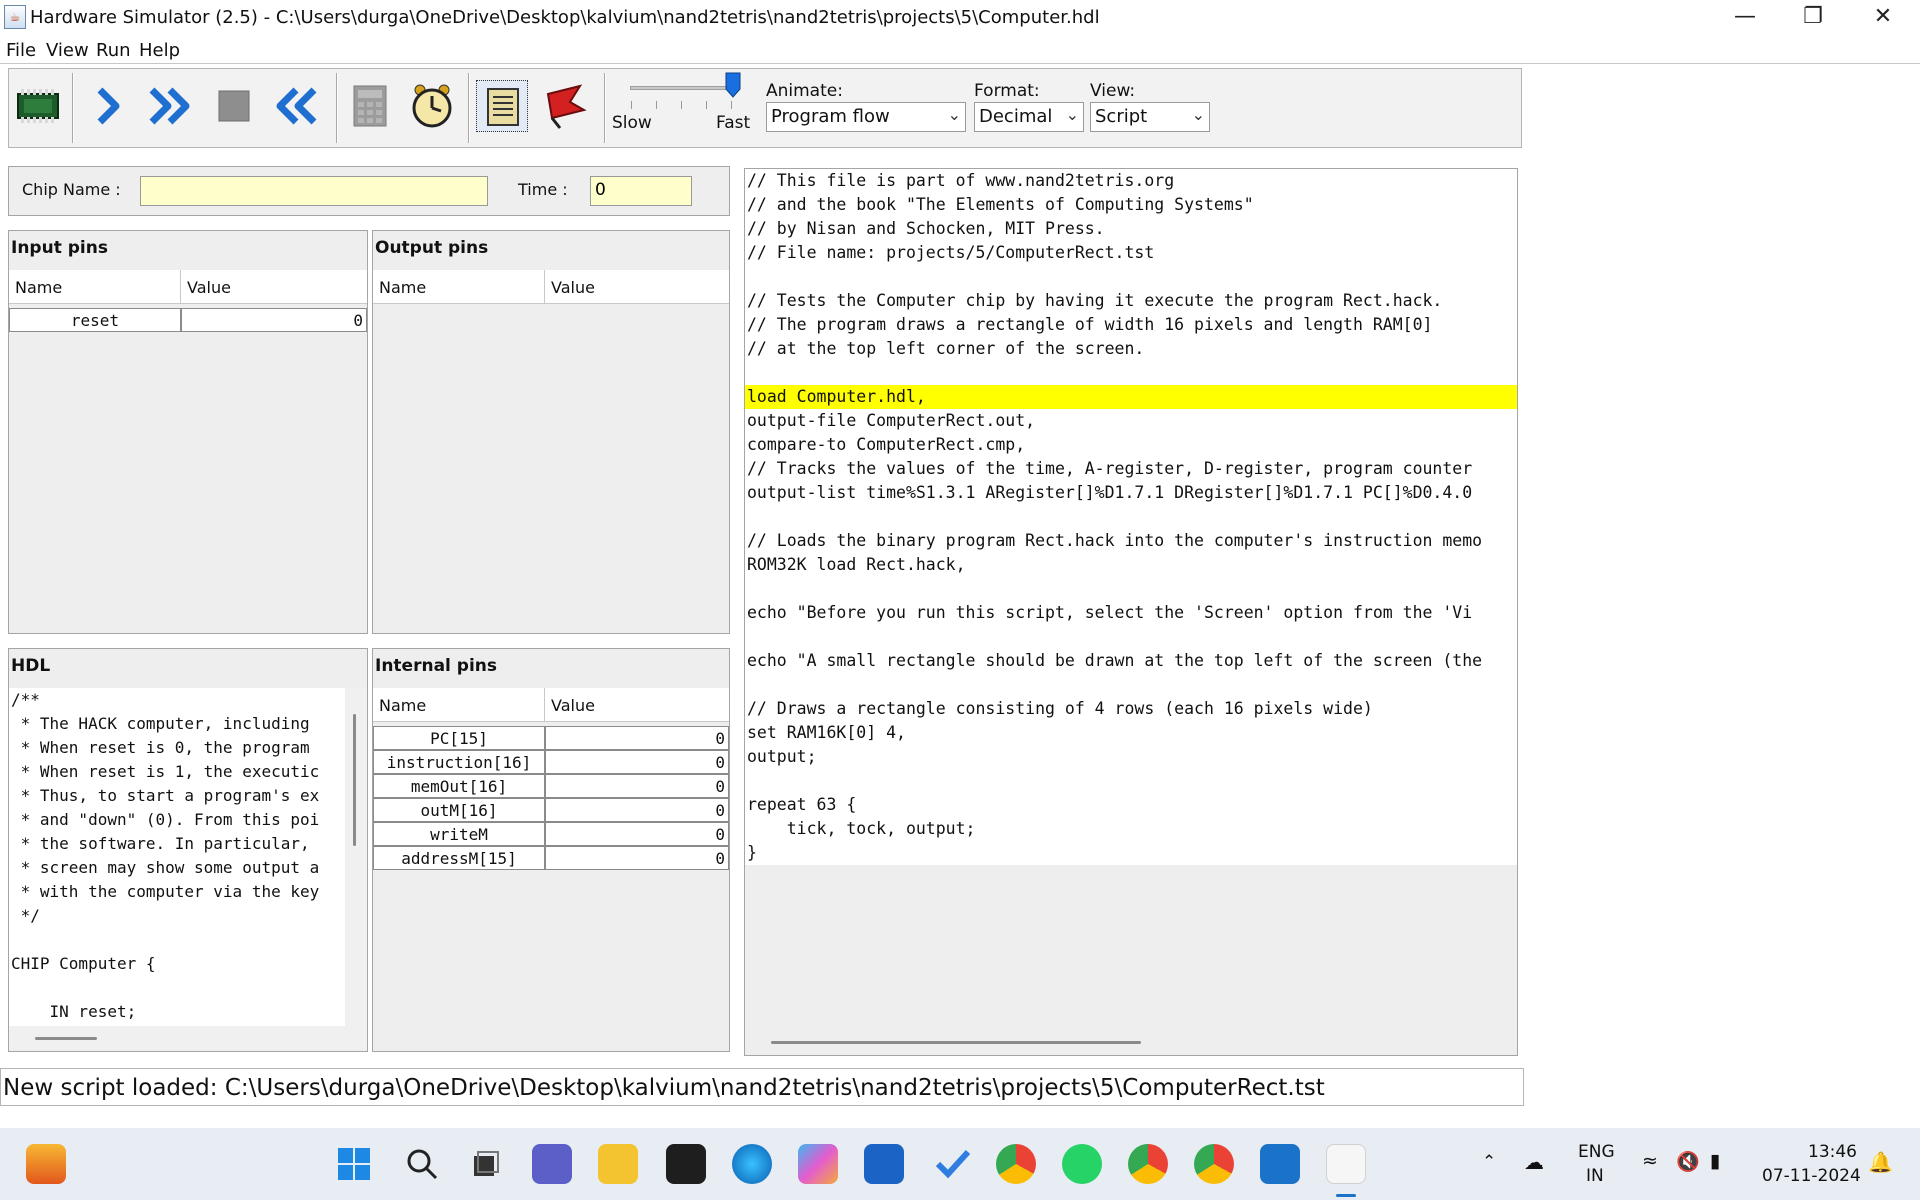  I want to click on restore-button: ❐, so click(1813, 18).